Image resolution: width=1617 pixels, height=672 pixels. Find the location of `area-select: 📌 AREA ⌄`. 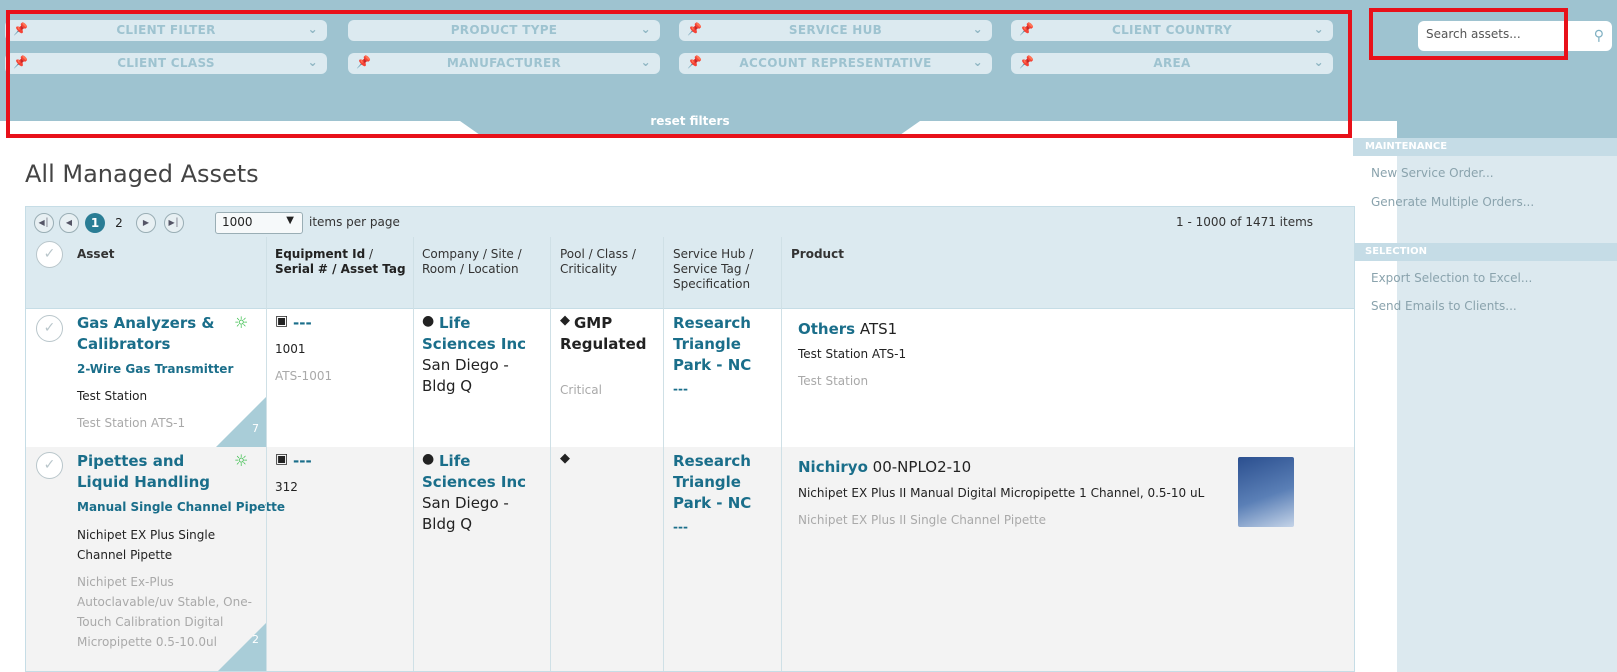

area-select: 📌 AREA ⌄ is located at coordinates (1172, 63).